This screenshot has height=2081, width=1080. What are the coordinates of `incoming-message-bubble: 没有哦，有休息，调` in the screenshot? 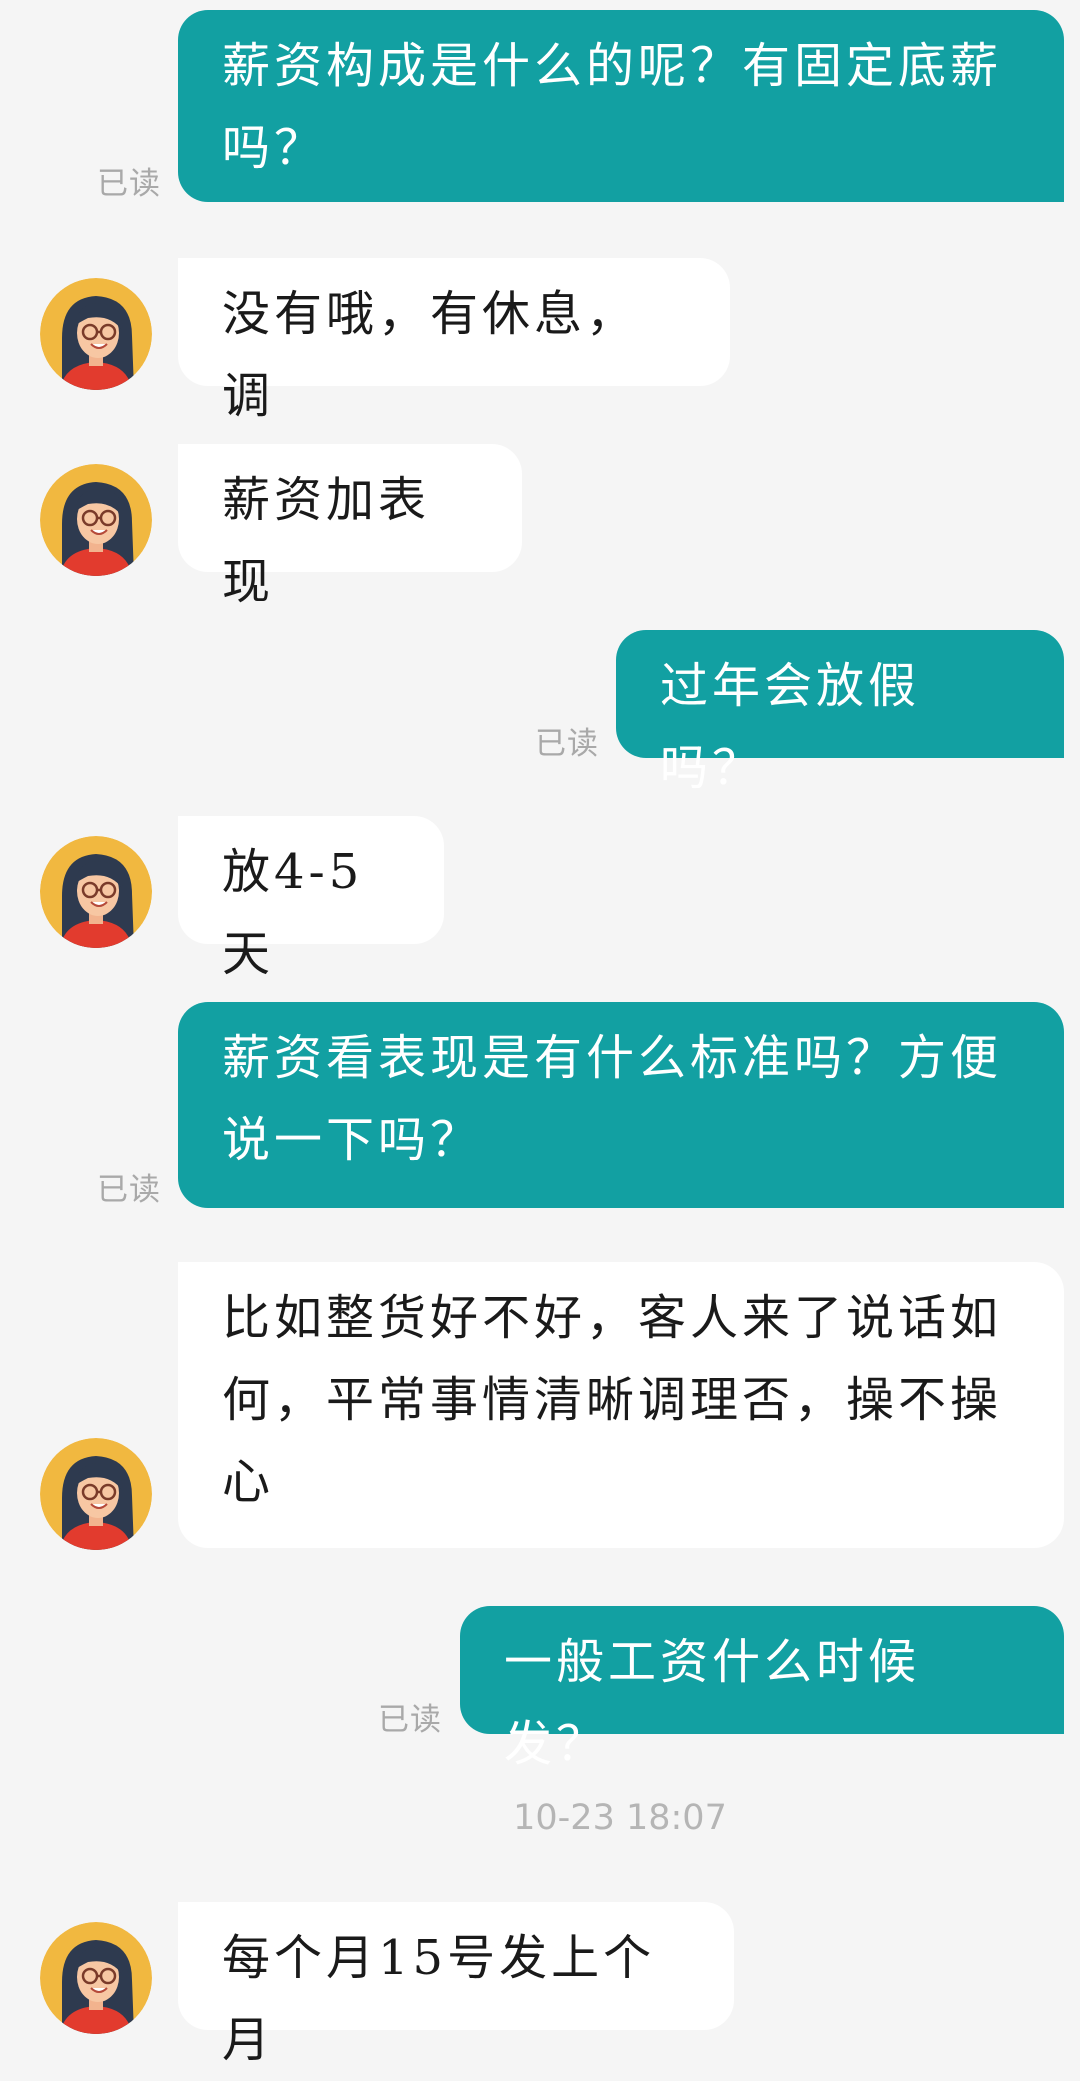 It's located at (454, 341).